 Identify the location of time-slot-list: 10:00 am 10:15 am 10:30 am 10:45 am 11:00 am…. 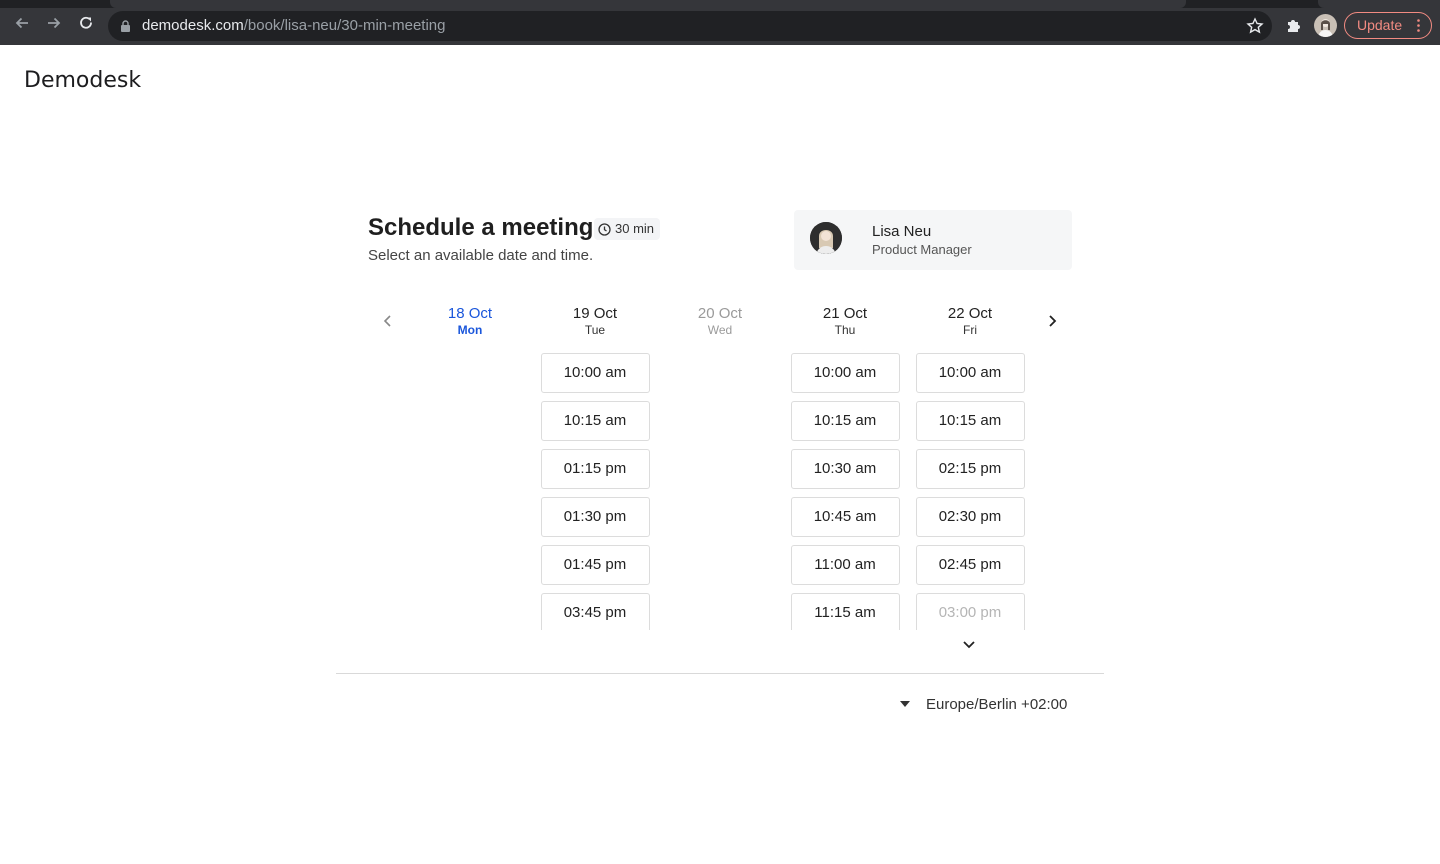
(845, 491).